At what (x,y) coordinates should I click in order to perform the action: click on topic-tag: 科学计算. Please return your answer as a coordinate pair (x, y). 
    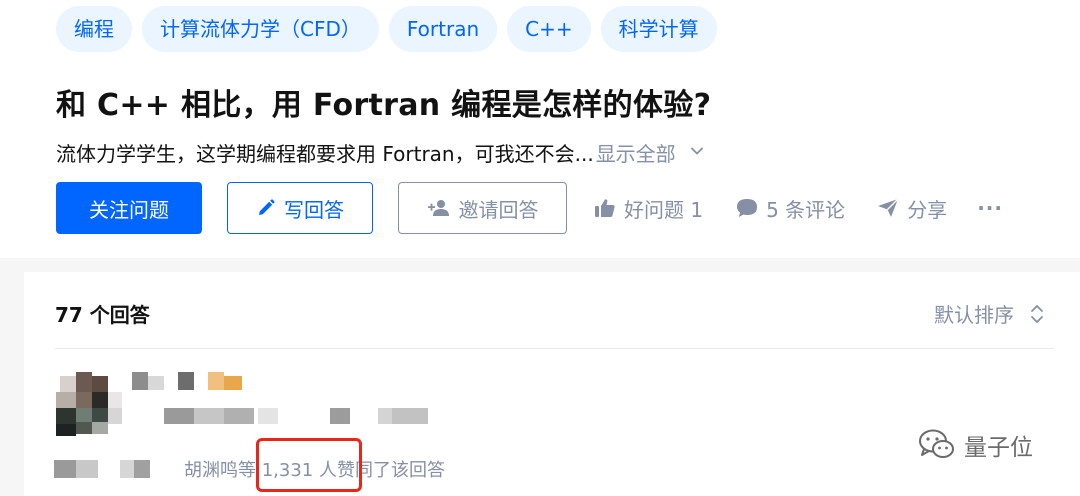
    Looking at the image, I should click on (658, 29).